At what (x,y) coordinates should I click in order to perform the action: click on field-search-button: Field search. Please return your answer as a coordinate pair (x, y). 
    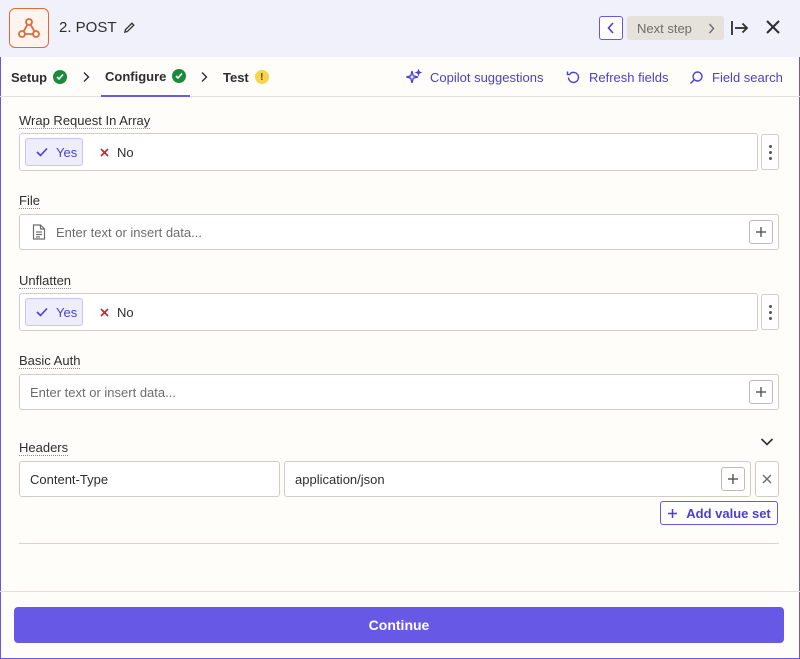
    Looking at the image, I should click on (736, 77).